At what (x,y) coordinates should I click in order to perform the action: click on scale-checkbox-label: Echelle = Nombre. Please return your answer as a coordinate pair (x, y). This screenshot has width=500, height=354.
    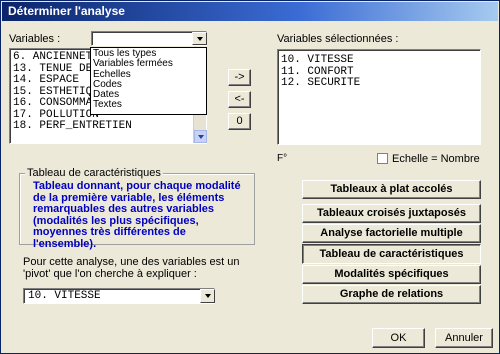
    Looking at the image, I should click on (436, 159).